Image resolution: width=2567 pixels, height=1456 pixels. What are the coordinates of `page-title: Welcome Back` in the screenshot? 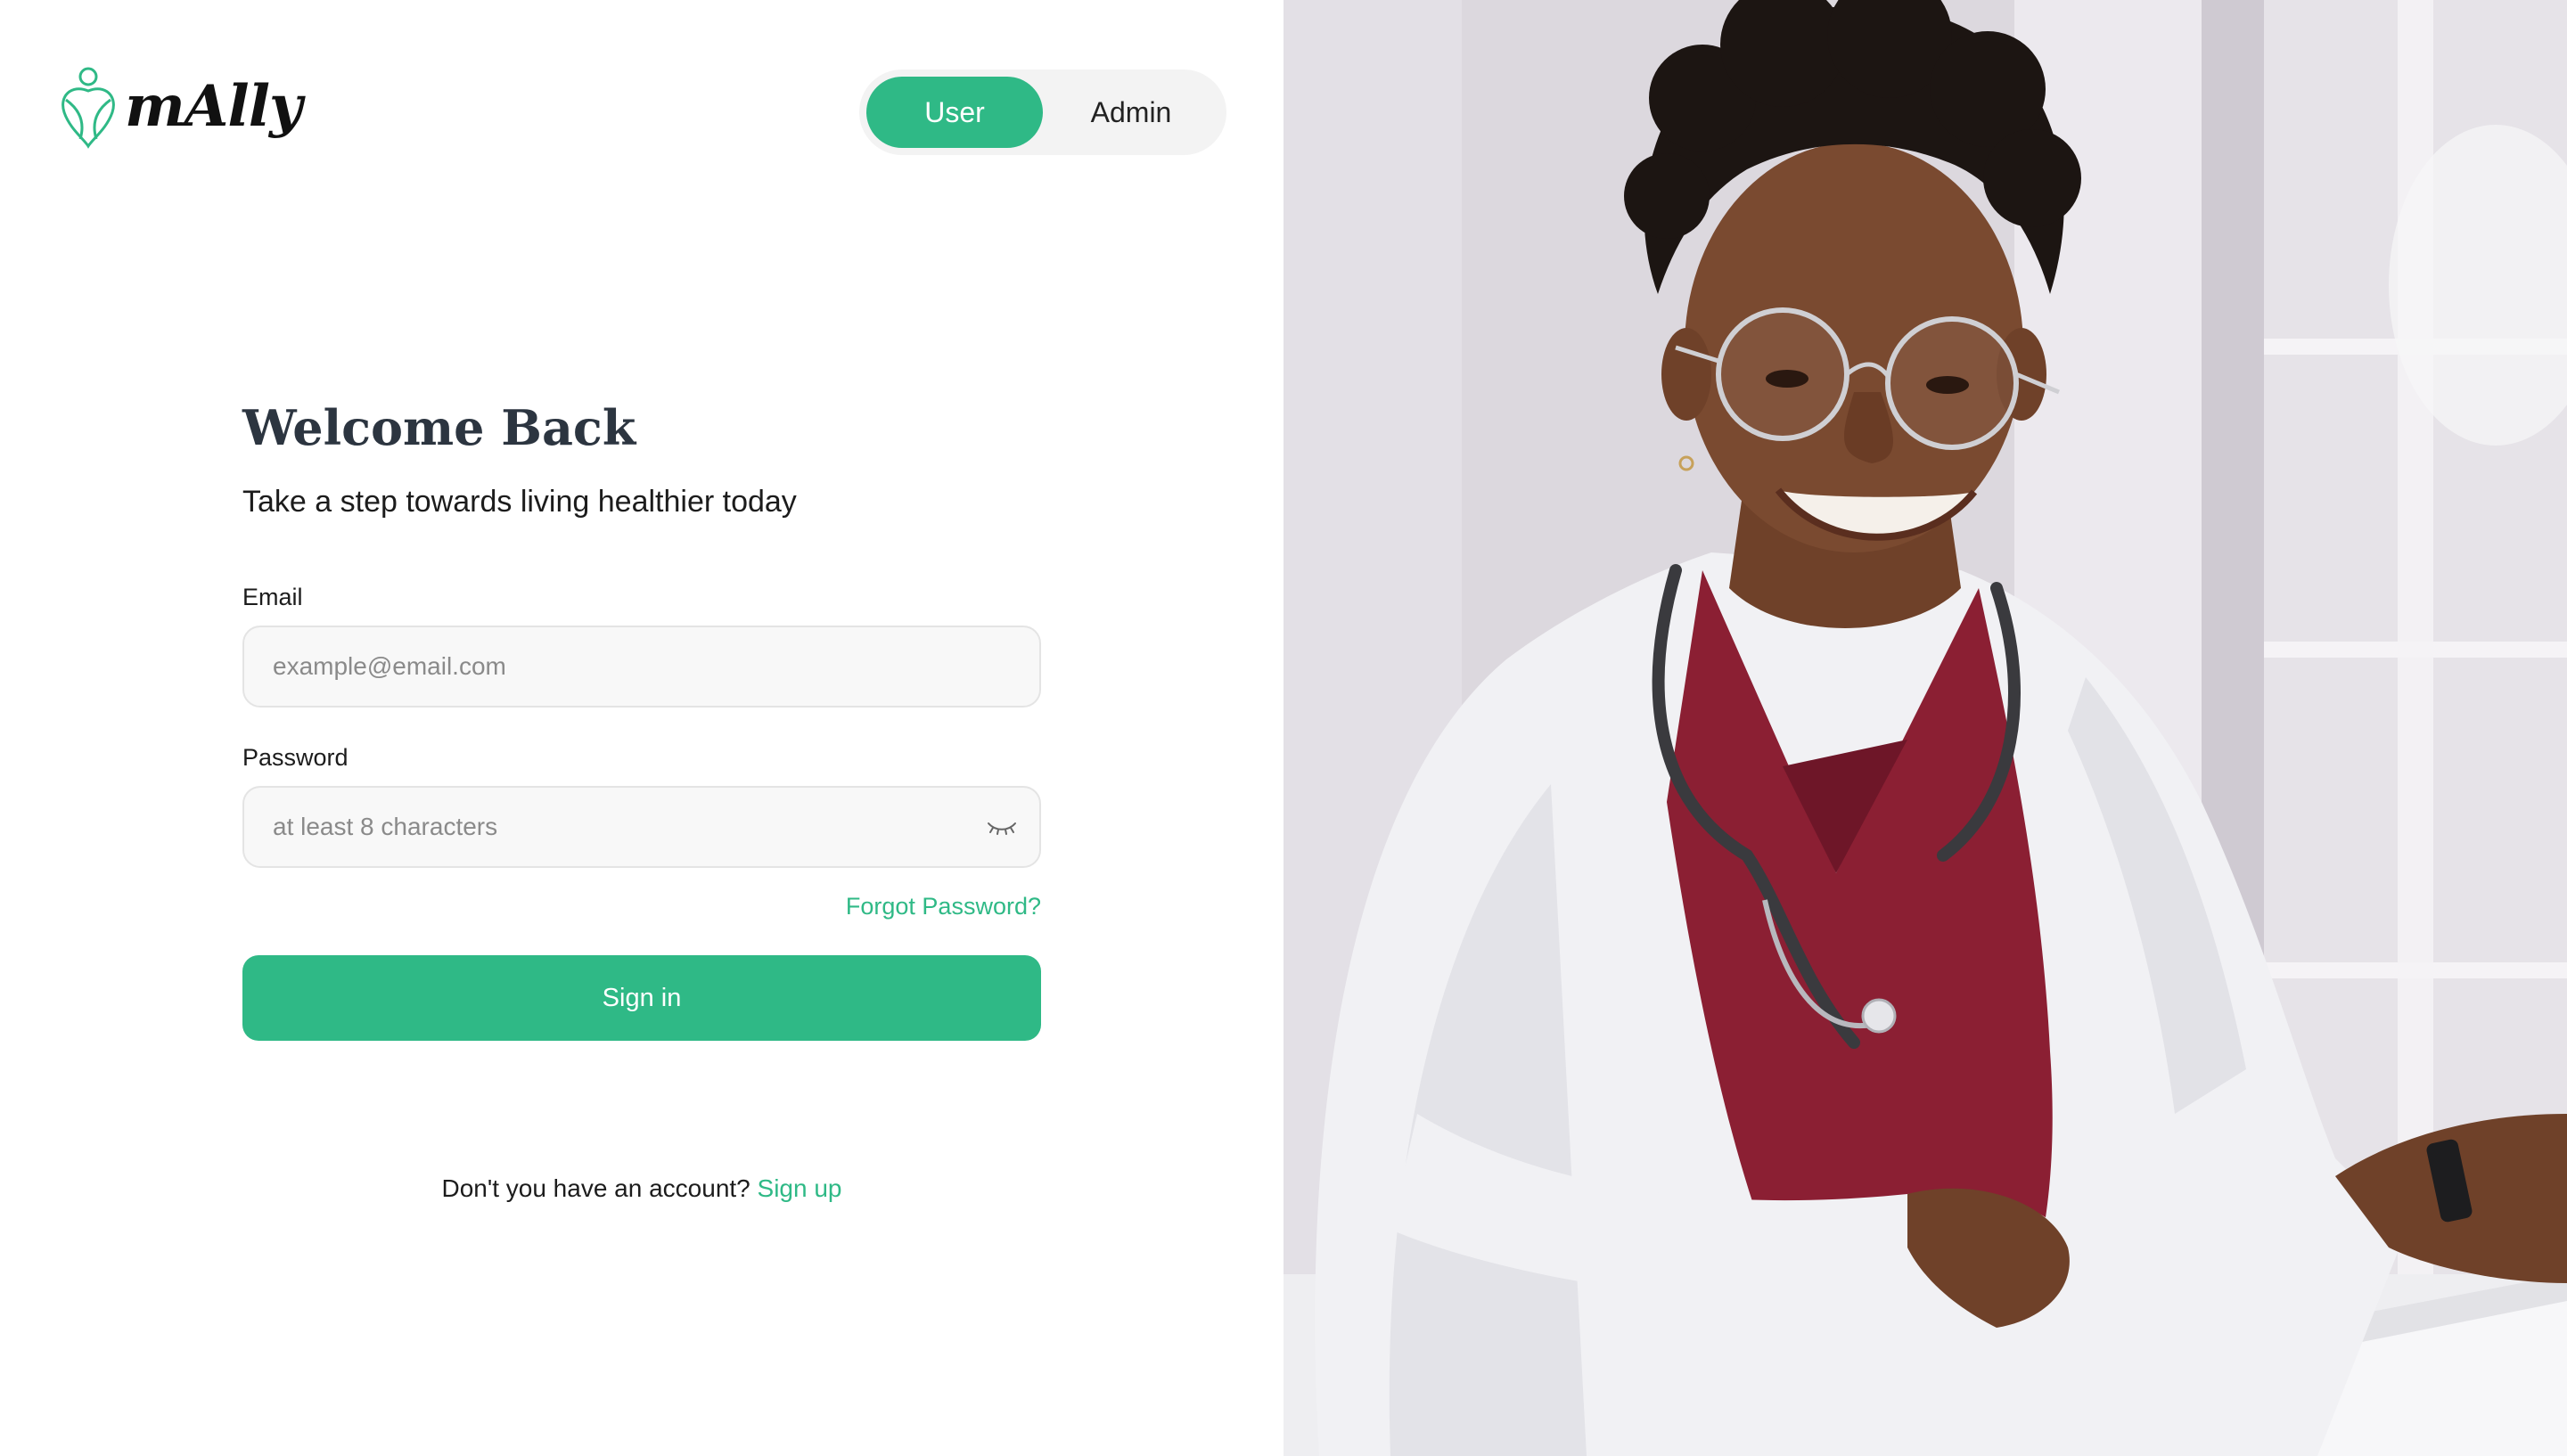 It's located at (439, 427).